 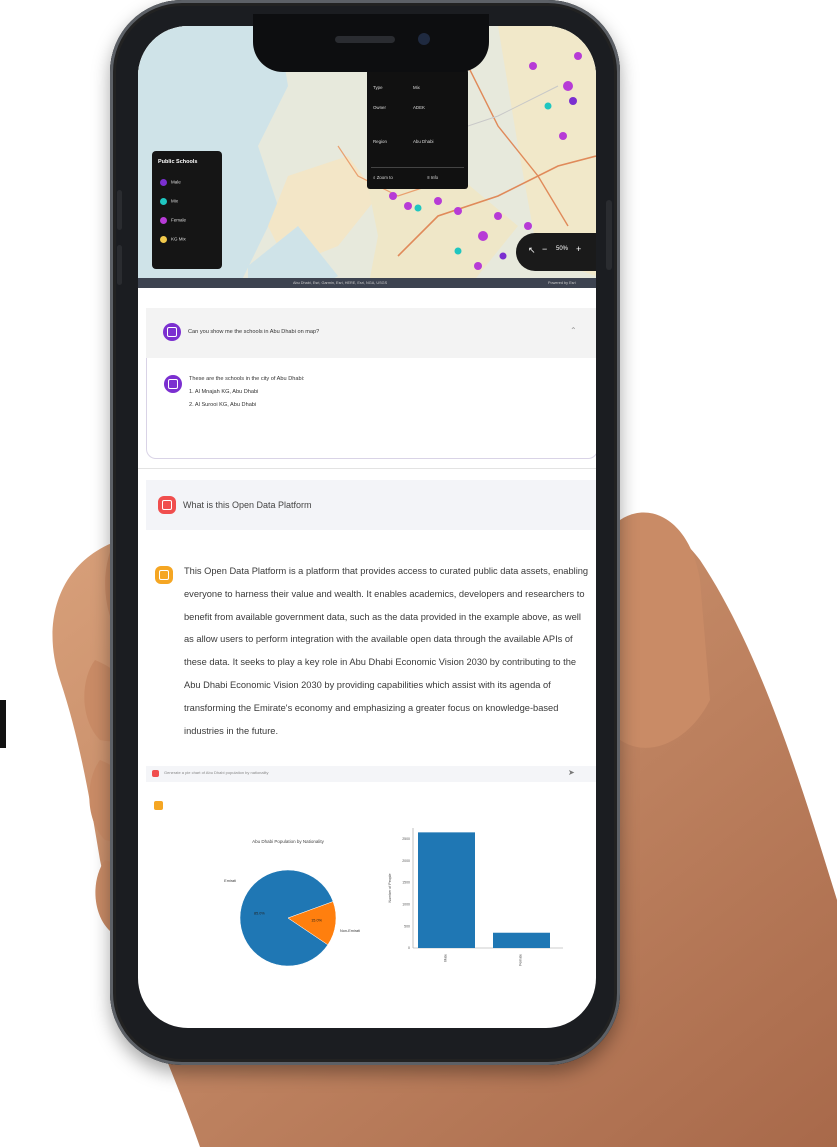 I want to click on popup-label-owner: Owner, so click(x=379, y=107).